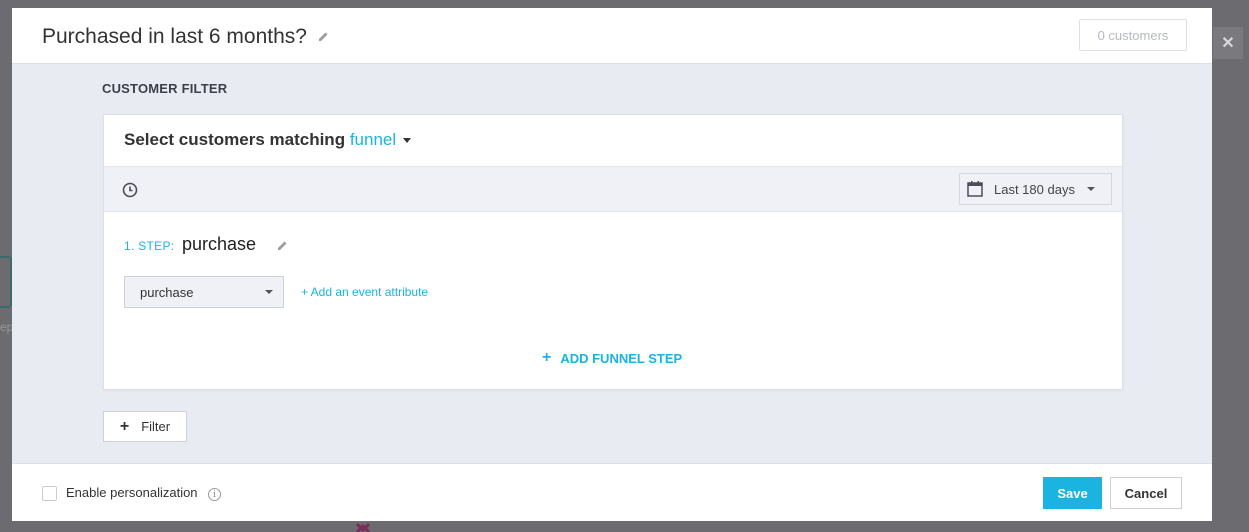 The height and width of the screenshot is (532, 1249). What do you see at coordinates (6, 282) in the screenshot?
I see `background-card-fragment` at bounding box center [6, 282].